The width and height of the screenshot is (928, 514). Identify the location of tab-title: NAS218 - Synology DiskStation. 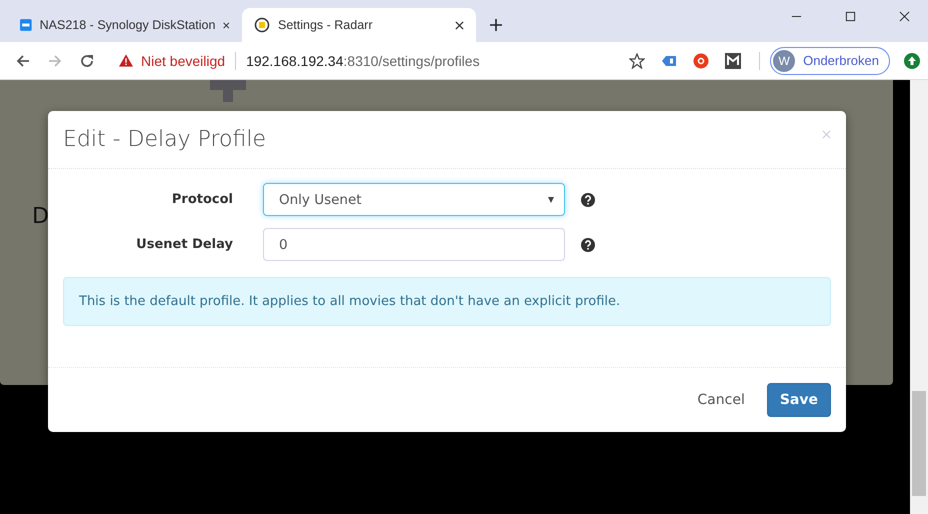
(128, 25).